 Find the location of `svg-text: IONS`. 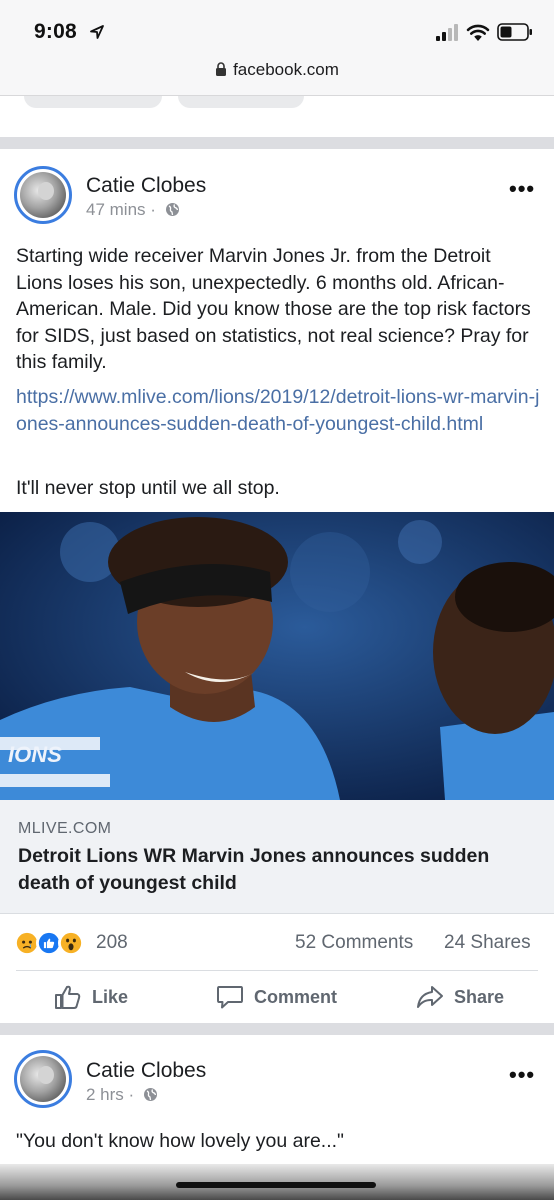

svg-text: IONS is located at coordinates (35, 754).